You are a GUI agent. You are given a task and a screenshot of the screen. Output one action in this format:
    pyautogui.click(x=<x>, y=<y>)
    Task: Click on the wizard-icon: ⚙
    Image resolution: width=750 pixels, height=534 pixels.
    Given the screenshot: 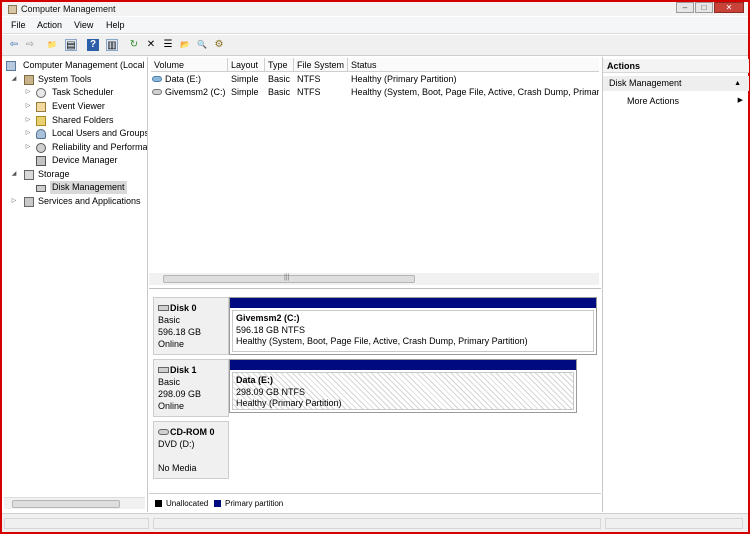 What is the action you would take?
    pyautogui.click(x=219, y=45)
    